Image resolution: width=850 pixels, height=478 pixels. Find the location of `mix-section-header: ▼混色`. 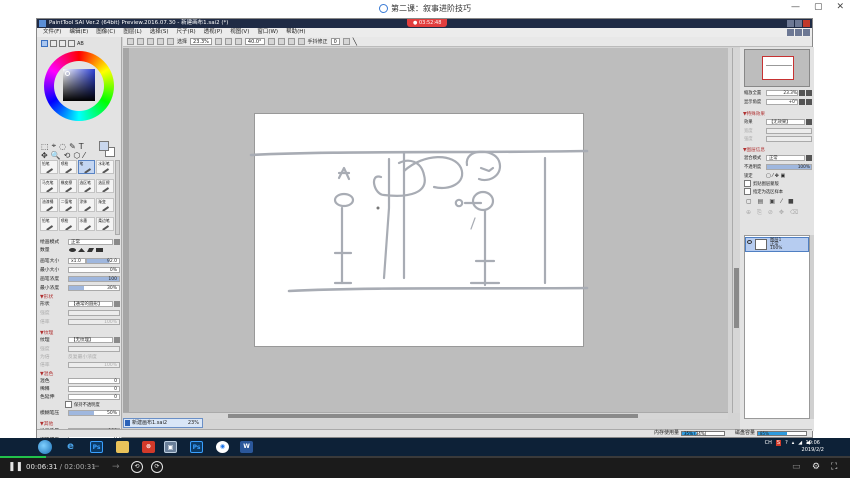

mix-section-header: ▼混色 is located at coordinates (46, 373).